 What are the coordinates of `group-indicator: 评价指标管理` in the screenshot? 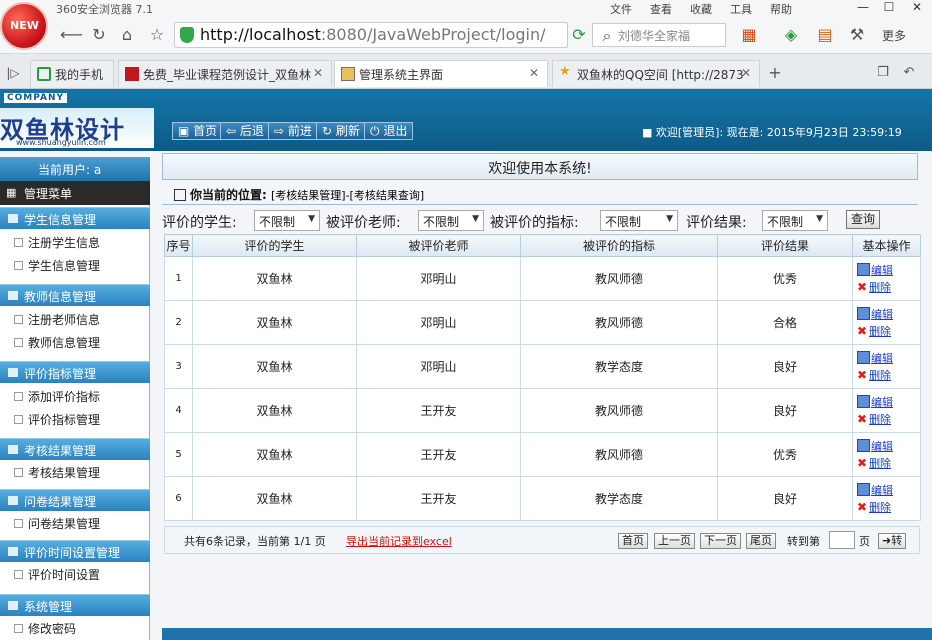 It's located at (75, 372).